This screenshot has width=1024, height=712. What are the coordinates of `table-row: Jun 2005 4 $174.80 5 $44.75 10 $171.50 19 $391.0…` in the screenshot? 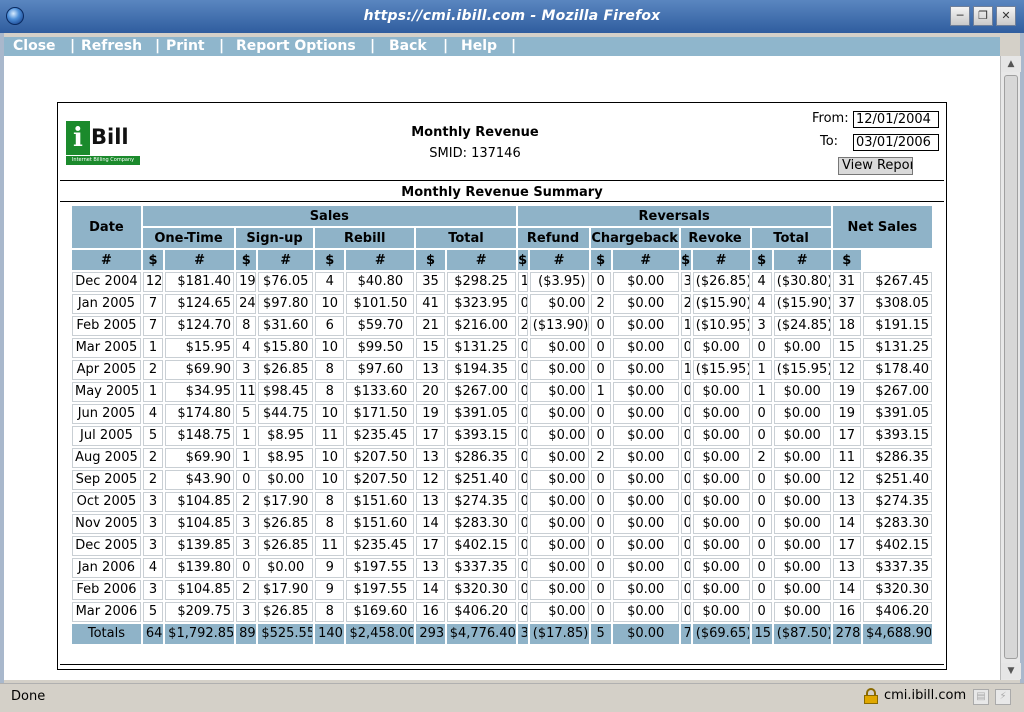 It's located at (502, 414).